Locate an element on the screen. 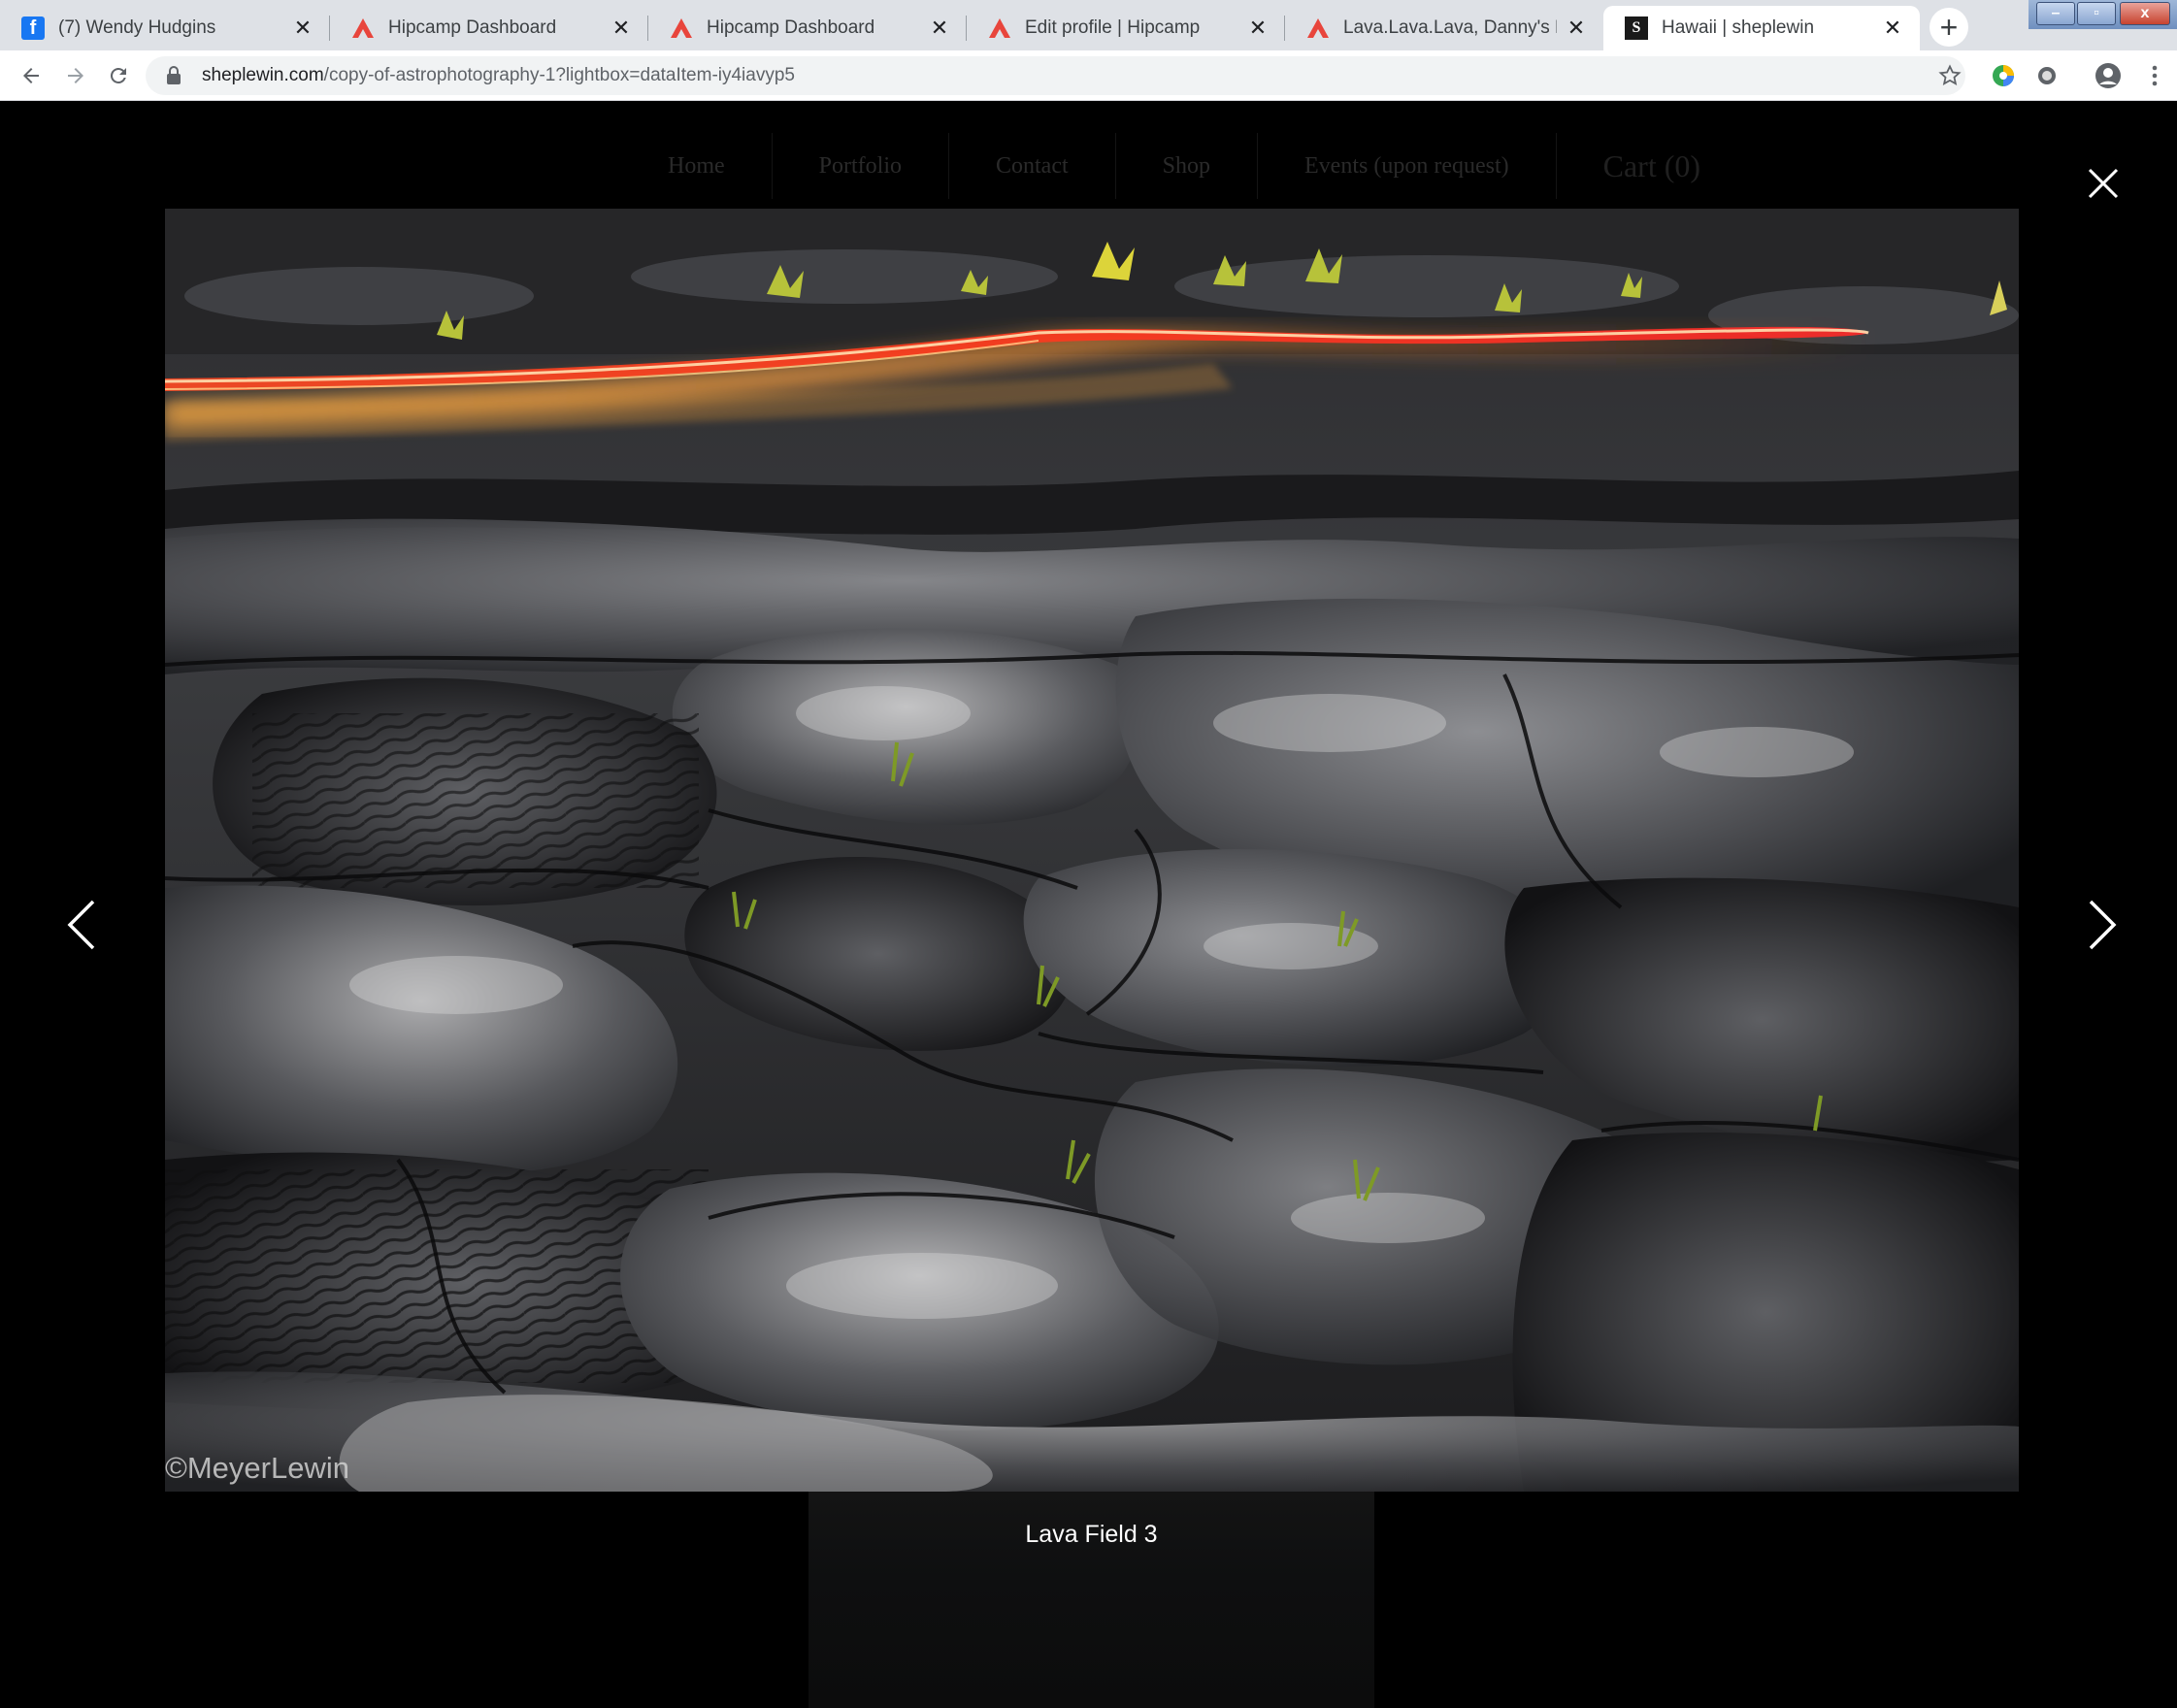 The image size is (2177, 1708). minimize-button: – is located at coordinates (2055, 13).